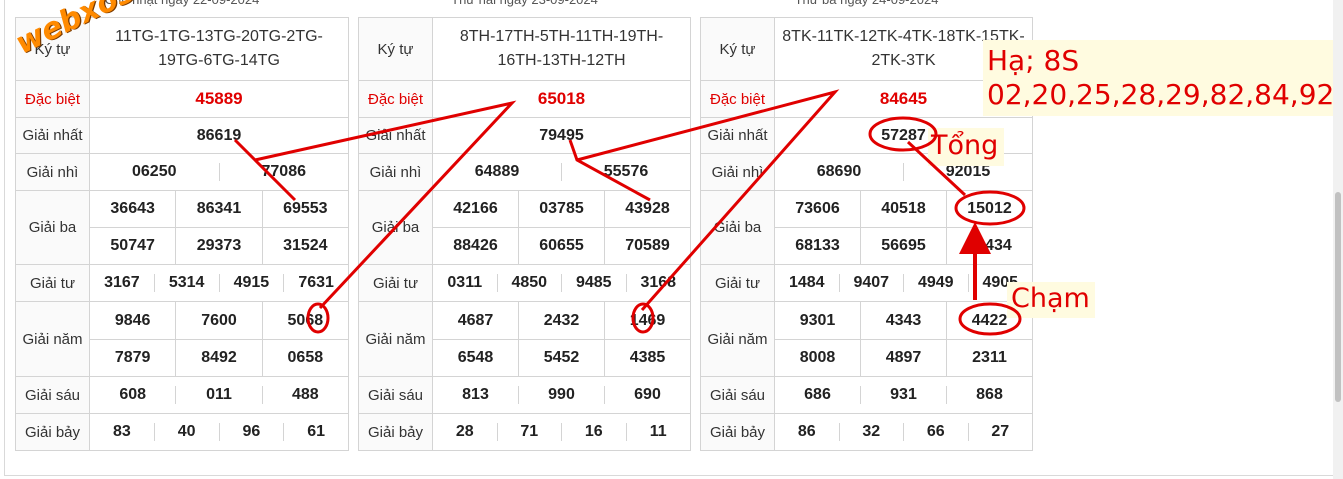 This screenshot has height=479, width=1343. I want to click on giai-bay-value: 40, so click(186, 432).